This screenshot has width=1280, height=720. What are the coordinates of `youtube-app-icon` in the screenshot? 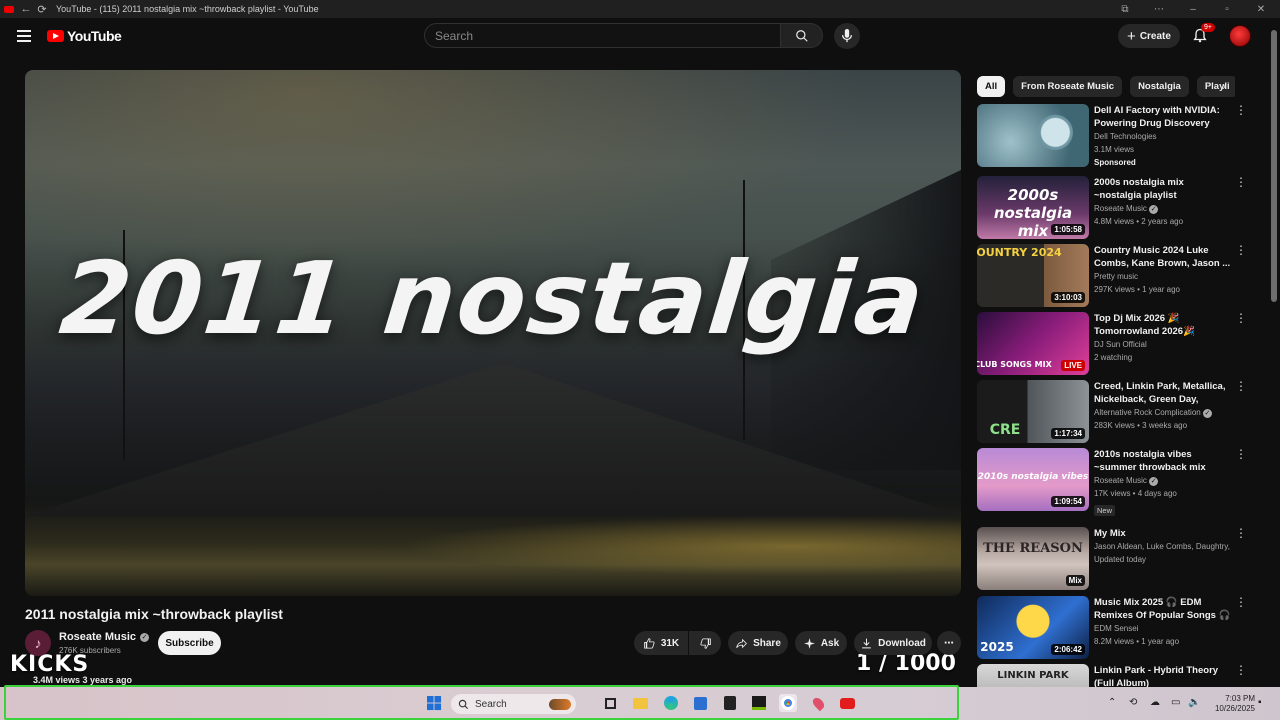 It's located at (847, 703).